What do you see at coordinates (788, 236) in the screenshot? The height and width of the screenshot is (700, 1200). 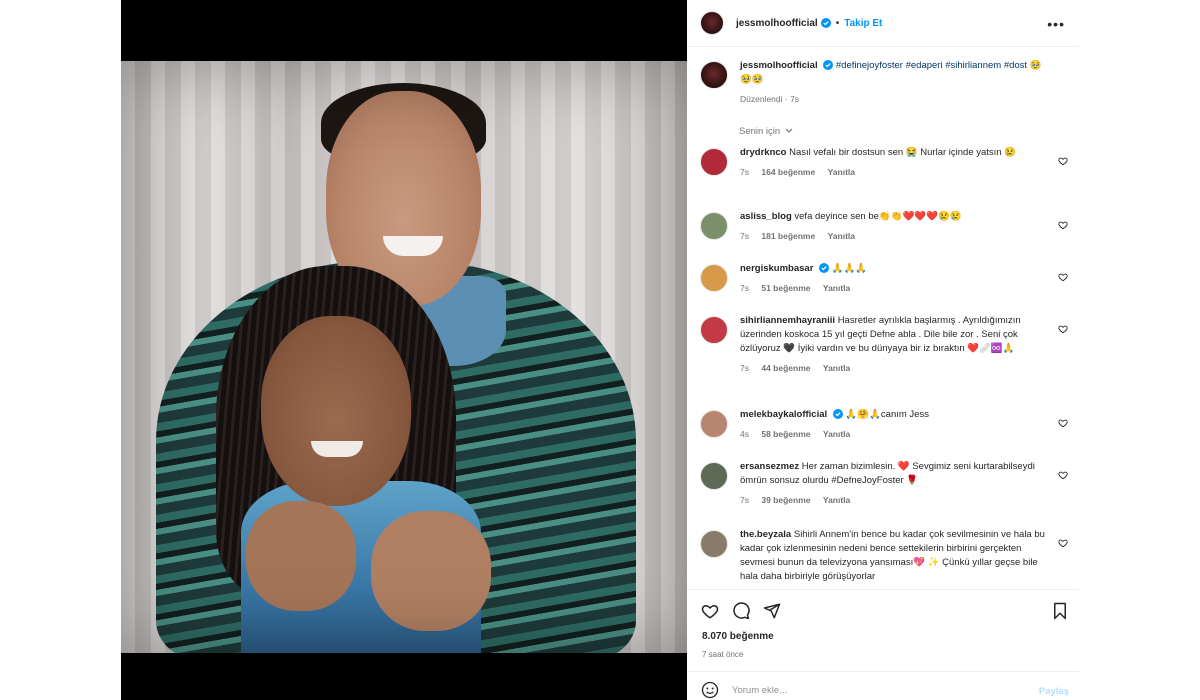 I see `comment-likes: 181 beğenme` at bounding box center [788, 236].